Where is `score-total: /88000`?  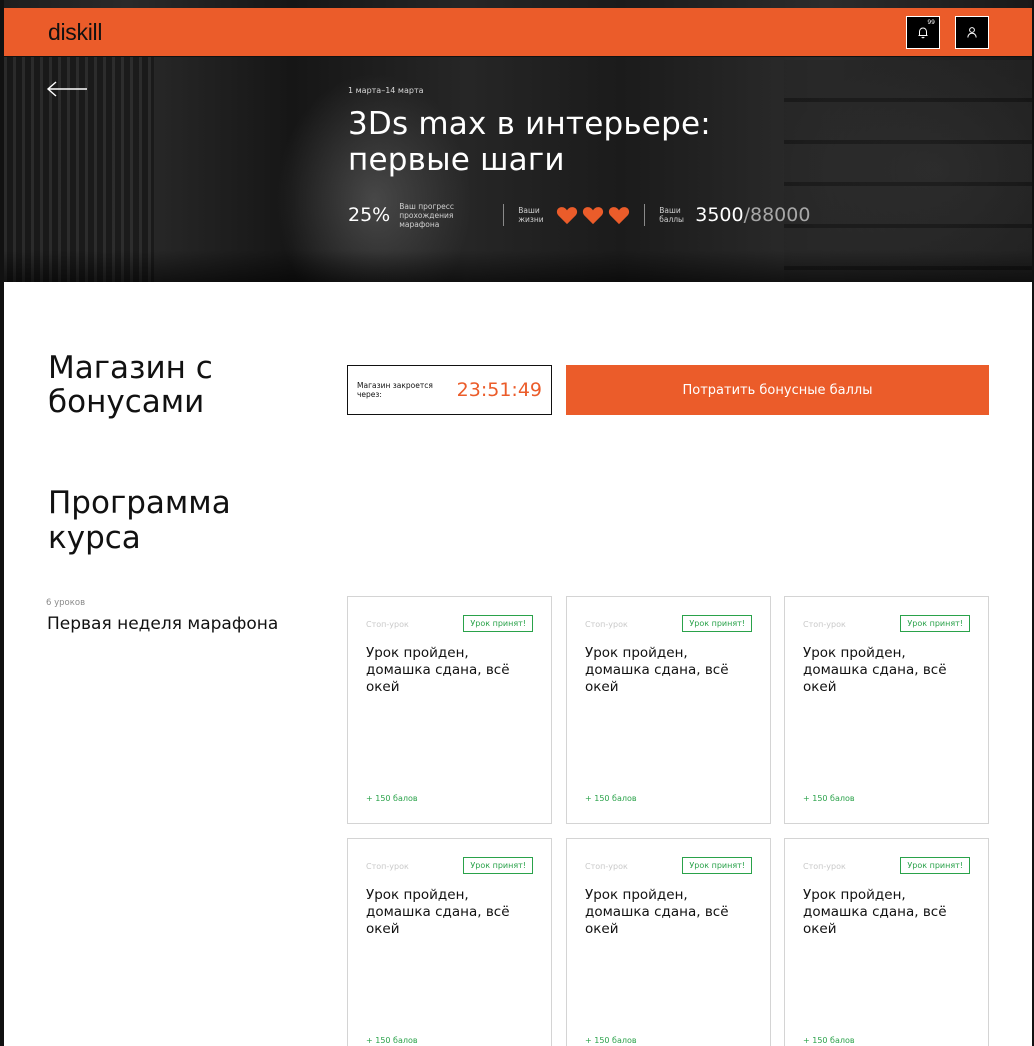
score-total: /88000 is located at coordinates (777, 215).